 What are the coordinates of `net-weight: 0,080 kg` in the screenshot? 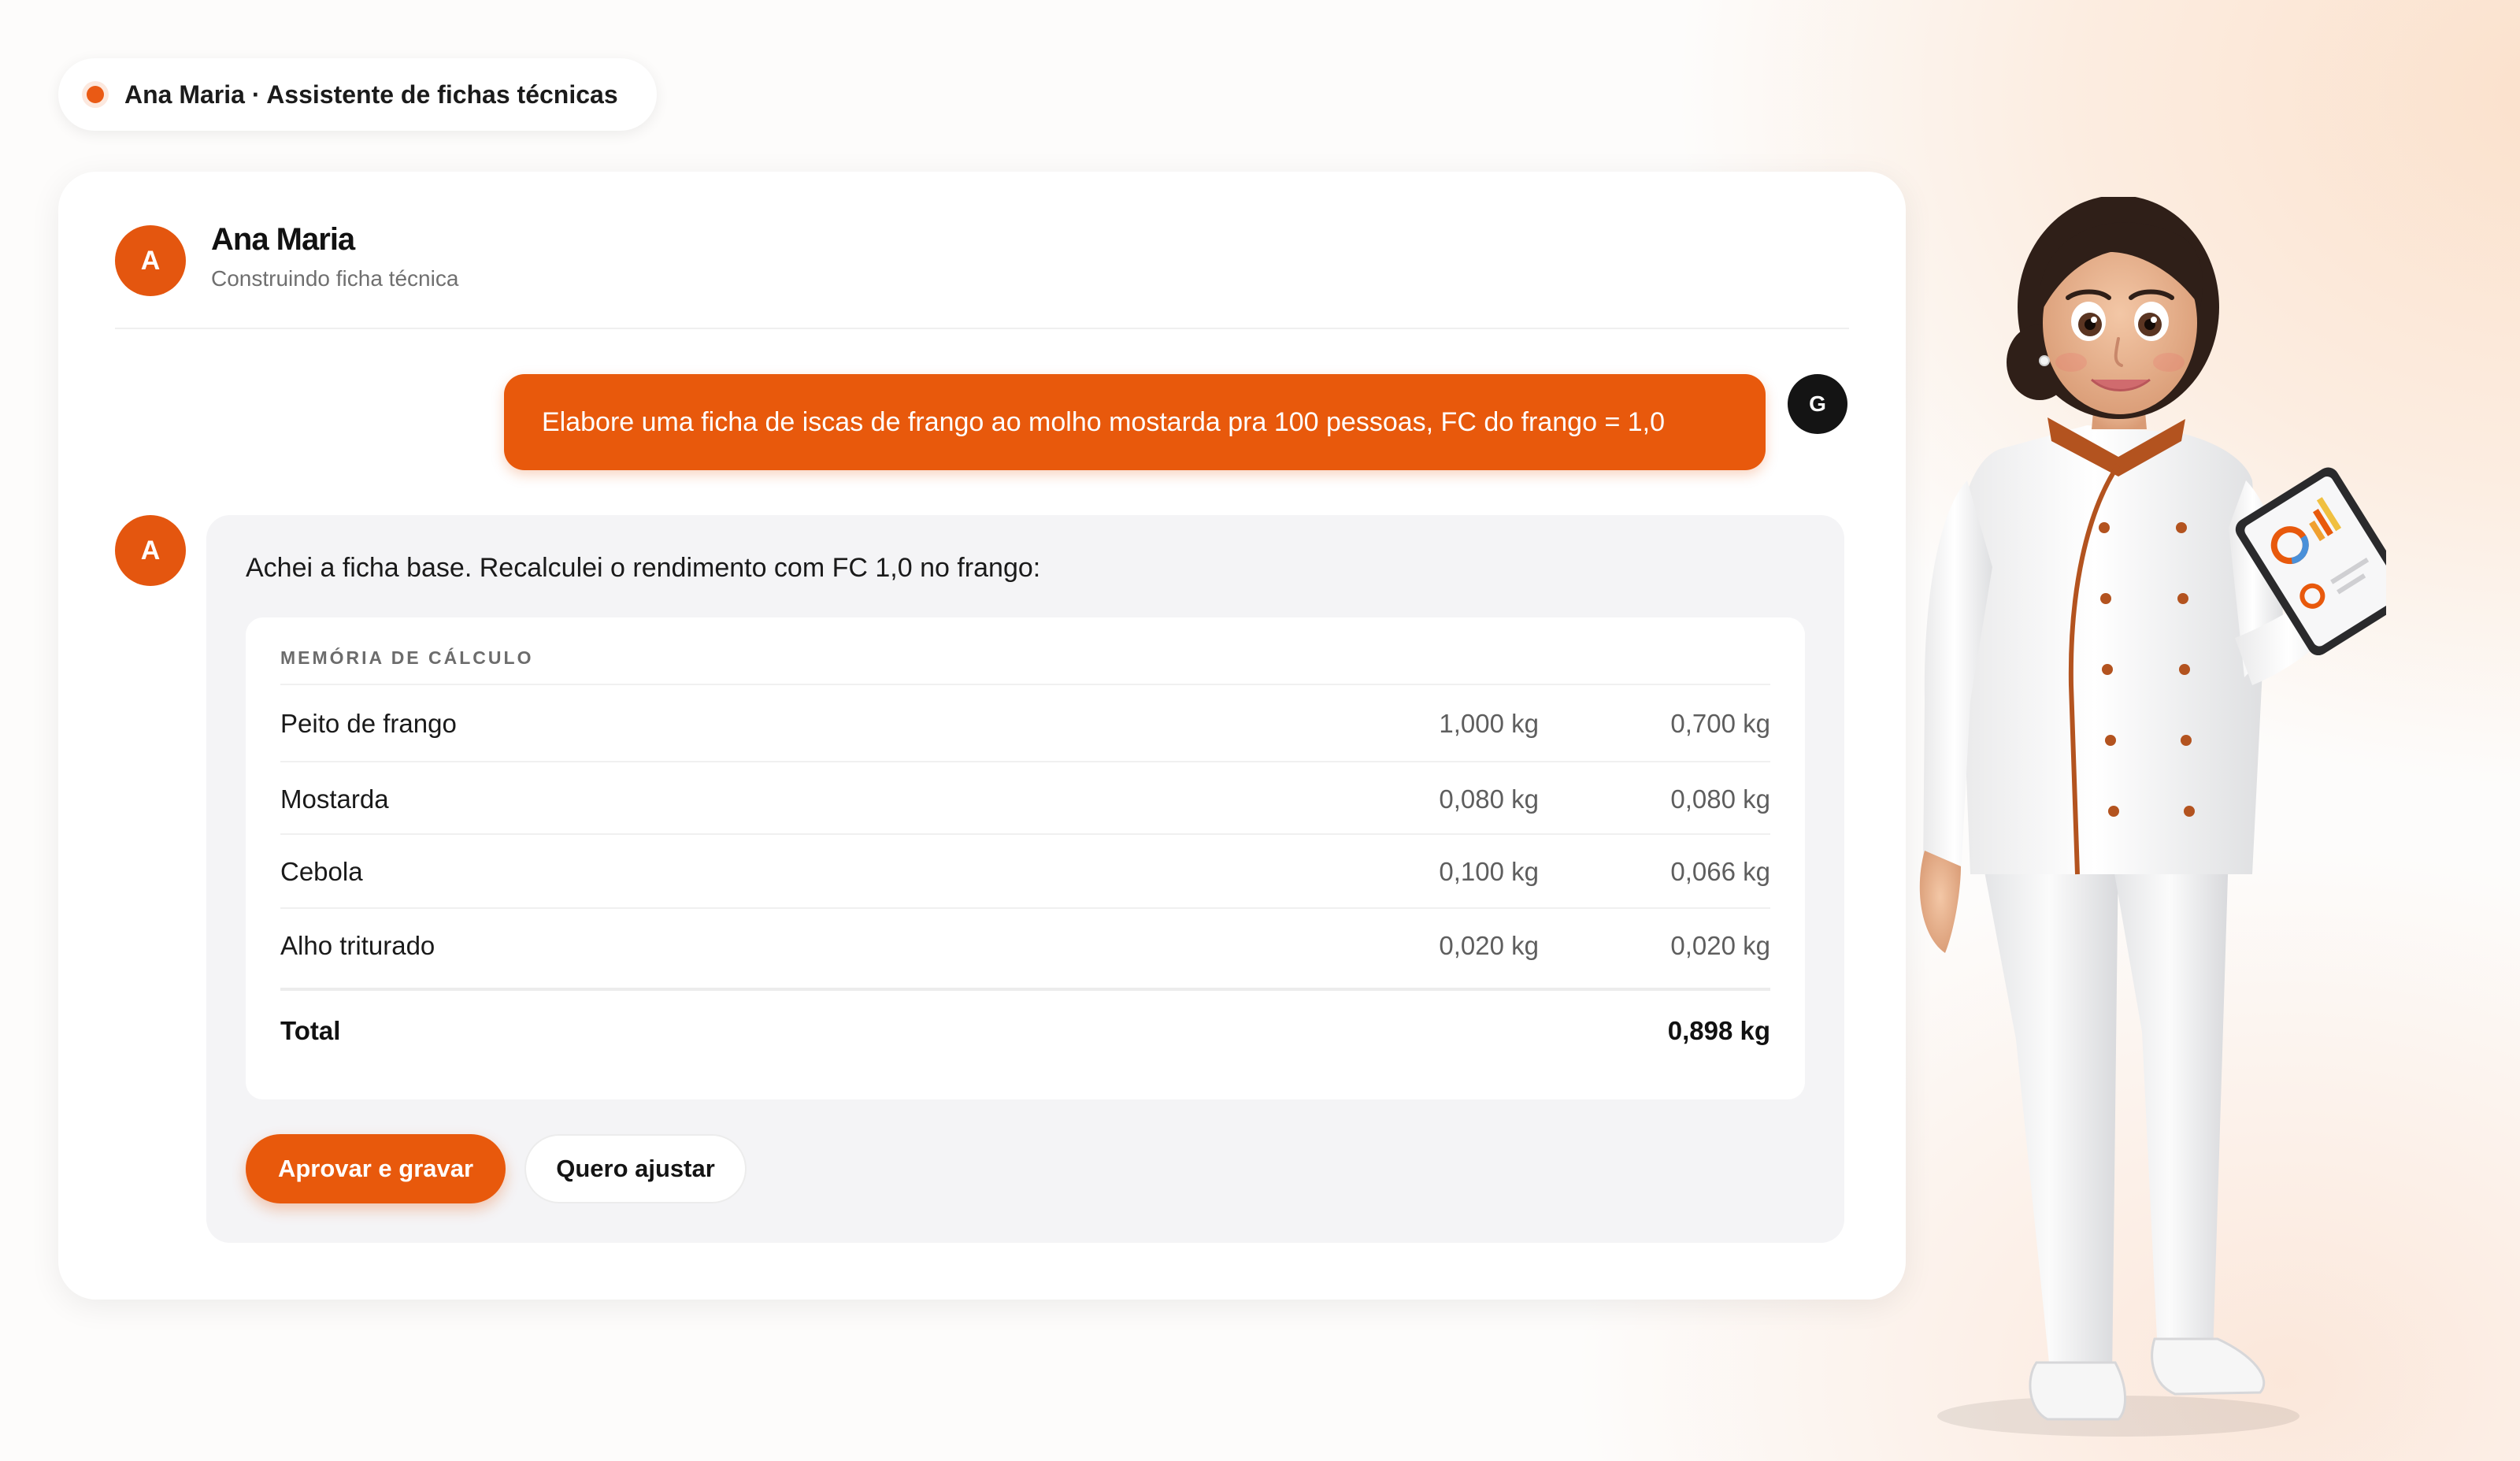 It's located at (1720, 799).